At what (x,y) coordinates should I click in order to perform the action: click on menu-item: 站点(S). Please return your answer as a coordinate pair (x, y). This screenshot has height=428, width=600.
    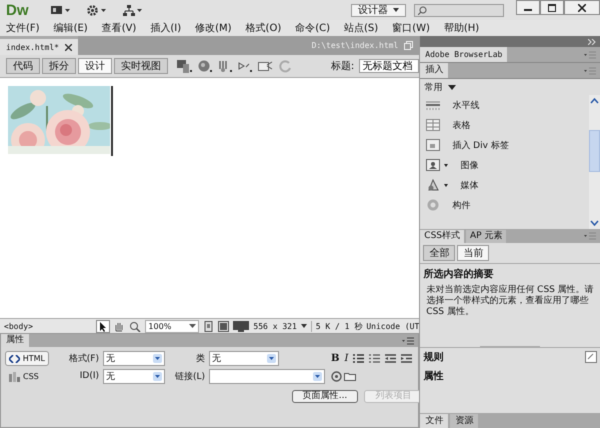
    Looking at the image, I should click on (361, 28).